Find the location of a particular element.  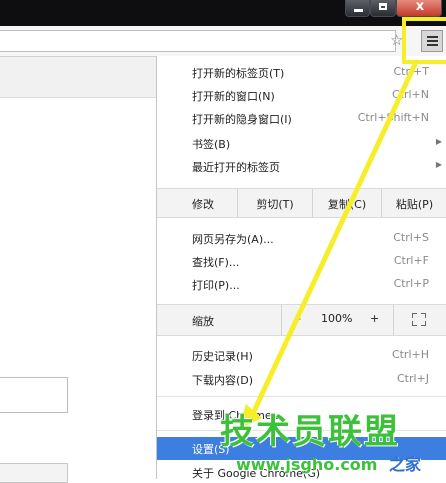

watermark-suffix: 之家 is located at coordinates (405, 464).